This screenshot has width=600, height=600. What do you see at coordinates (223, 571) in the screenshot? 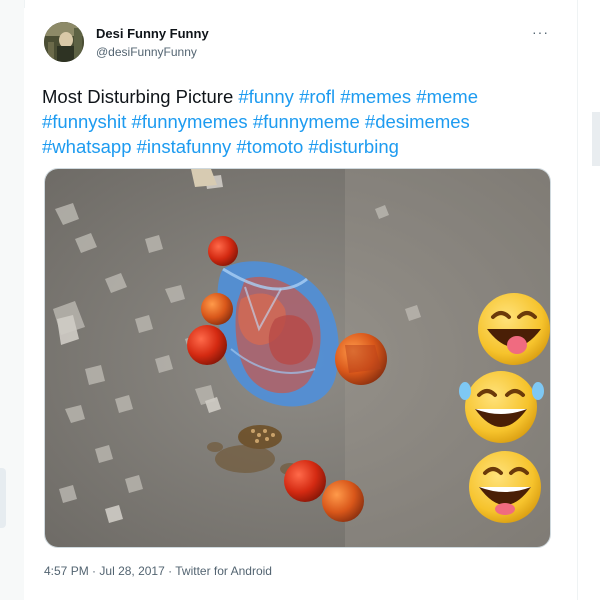
I see `tweet-source: Twitter for Android` at bounding box center [223, 571].